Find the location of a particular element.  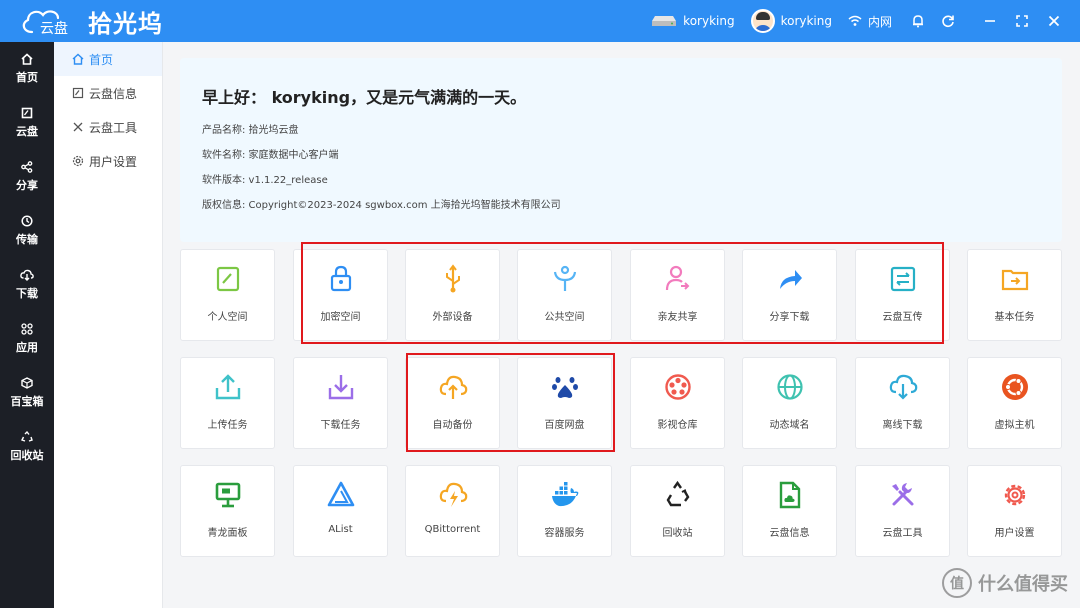

rail-item-home: 首页 is located at coordinates (27, 69).